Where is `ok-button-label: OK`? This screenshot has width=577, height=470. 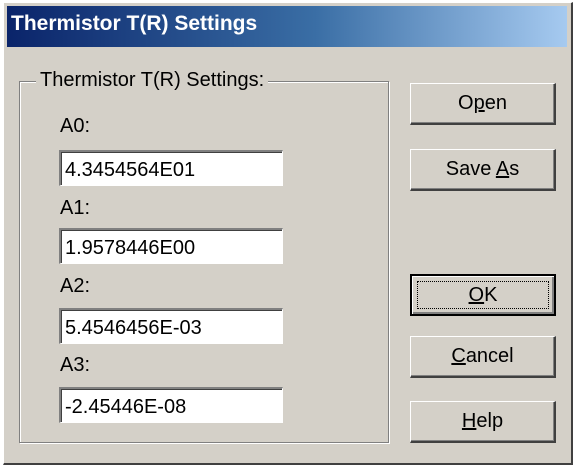 ok-button-label: OK is located at coordinates (483, 295).